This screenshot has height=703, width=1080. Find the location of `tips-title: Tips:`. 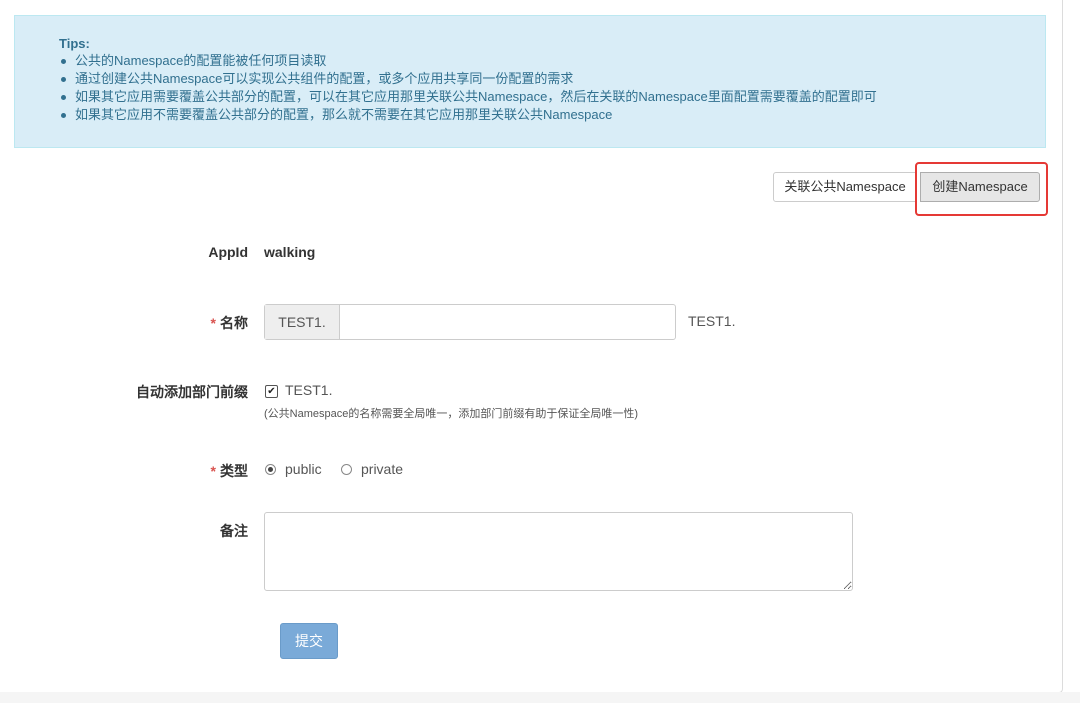

tips-title: Tips: is located at coordinates (74, 43).